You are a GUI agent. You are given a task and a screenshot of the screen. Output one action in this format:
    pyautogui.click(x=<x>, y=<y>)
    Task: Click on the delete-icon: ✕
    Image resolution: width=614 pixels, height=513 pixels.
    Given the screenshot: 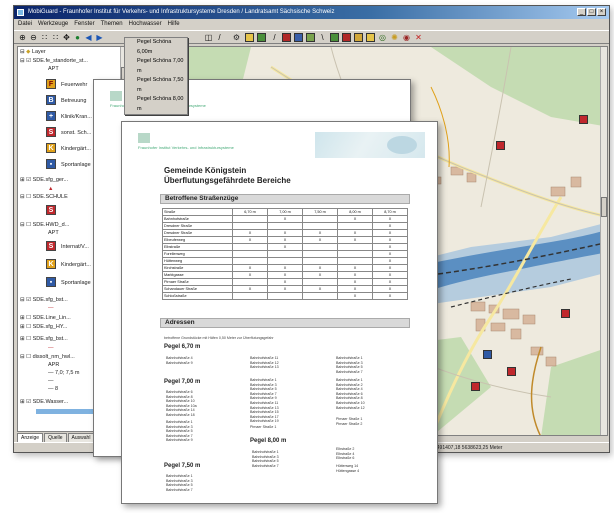 What is the action you would take?
    pyautogui.click(x=418, y=37)
    